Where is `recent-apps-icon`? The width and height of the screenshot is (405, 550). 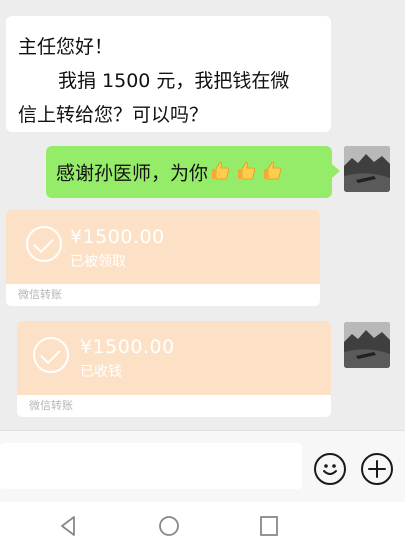
recent-apps-icon is located at coordinates (269, 526).